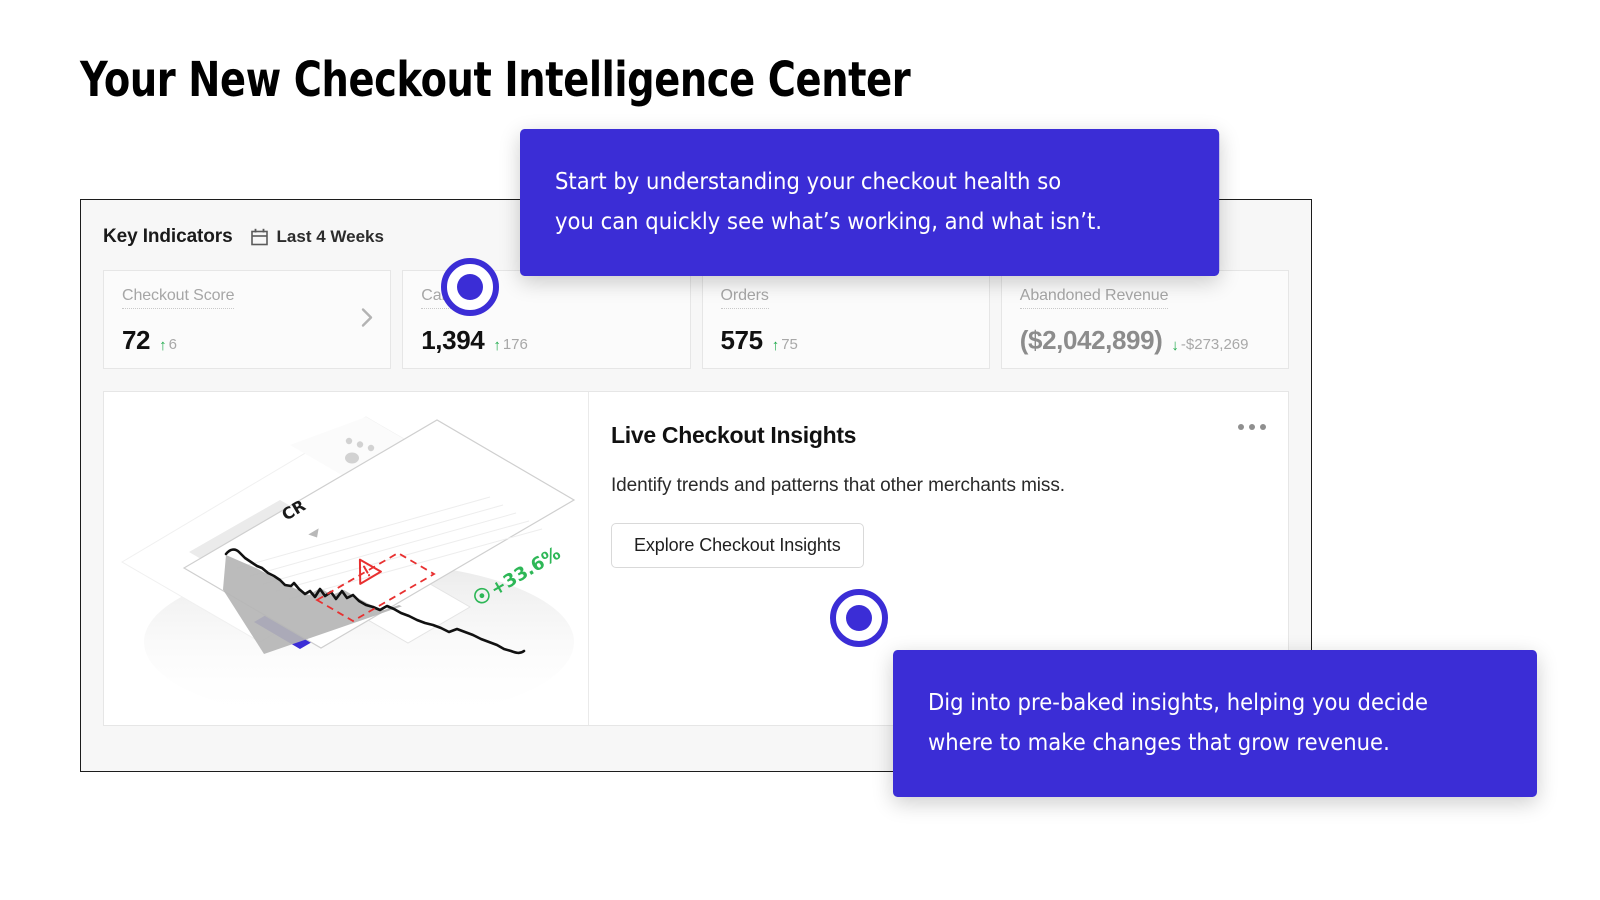 This screenshot has width=1600, height=900. I want to click on kpi-value: 1,394, so click(453, 340).